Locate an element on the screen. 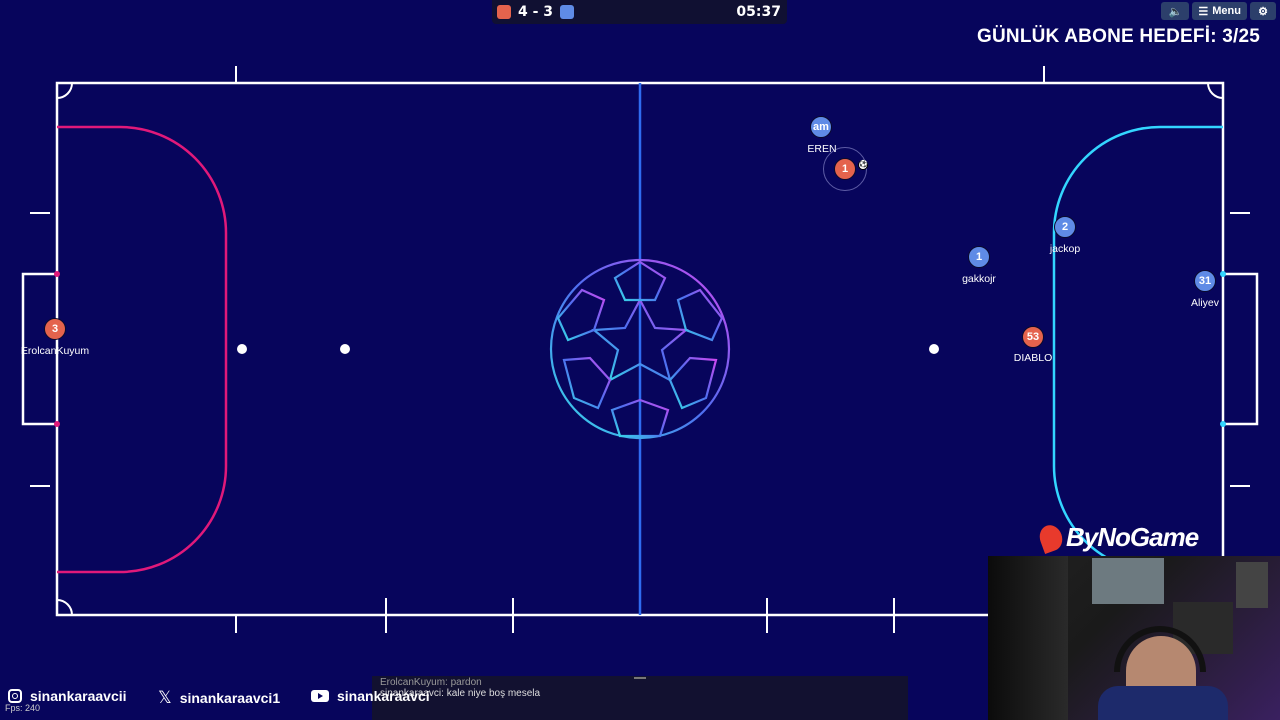  youtube-icon is located at coordinates (320, 696).